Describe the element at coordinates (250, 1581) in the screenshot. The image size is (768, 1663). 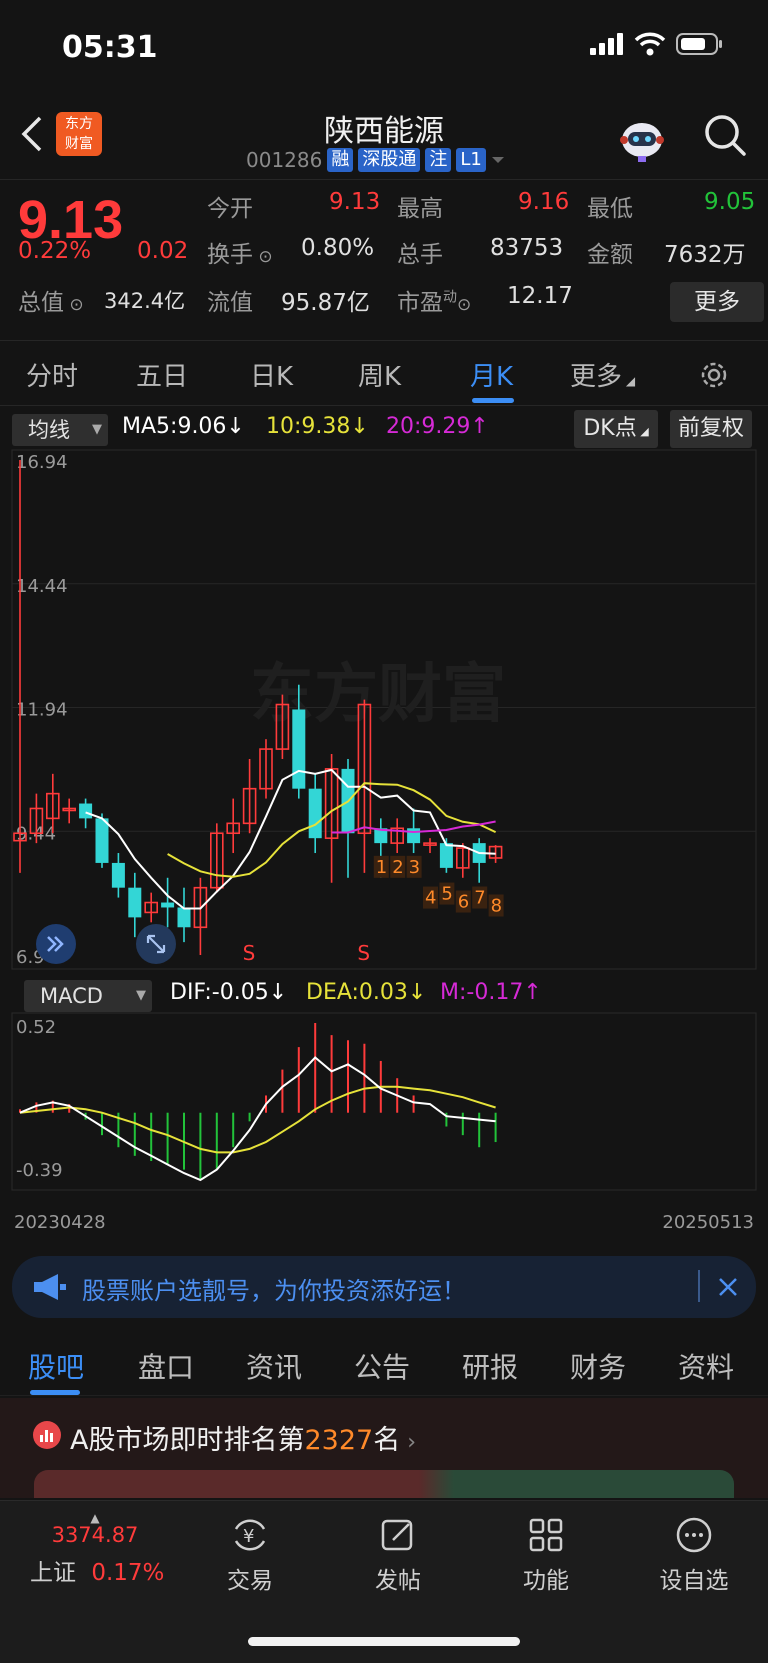
I see `trade-label: 交易` at that location.